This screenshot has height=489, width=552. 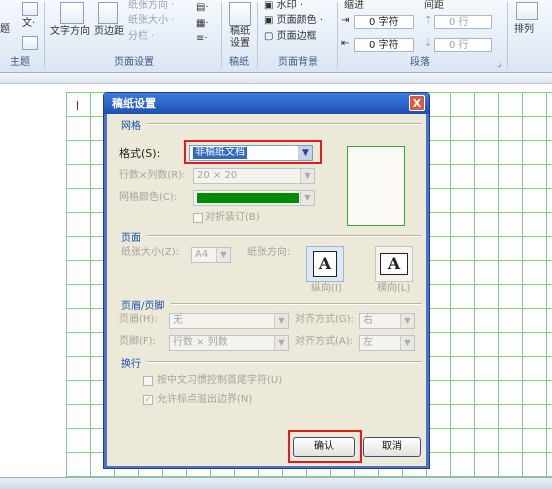 What do you see at coordinates (368, 320) in the screenshot?
I see `header-align-value: 右` at bounding box center [368, 320].